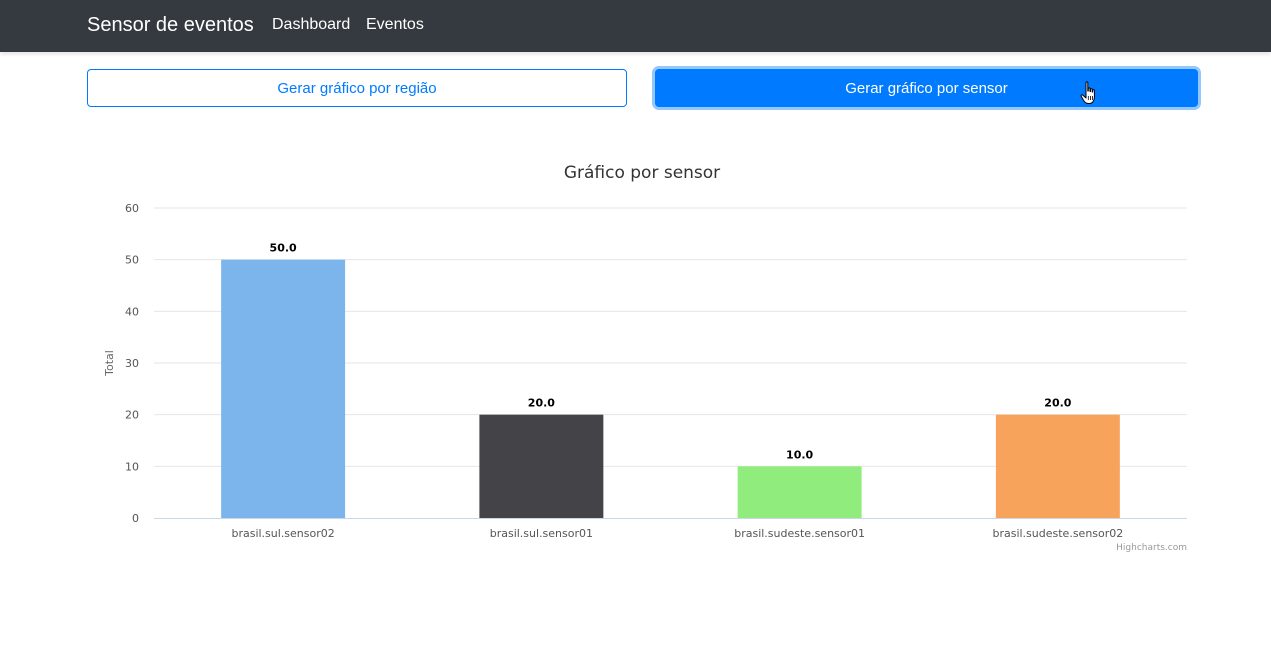 The width and height of the screenshot is (1271, 666). I want to click on bar-brasil-sul-sensor01, so click(541, 466).